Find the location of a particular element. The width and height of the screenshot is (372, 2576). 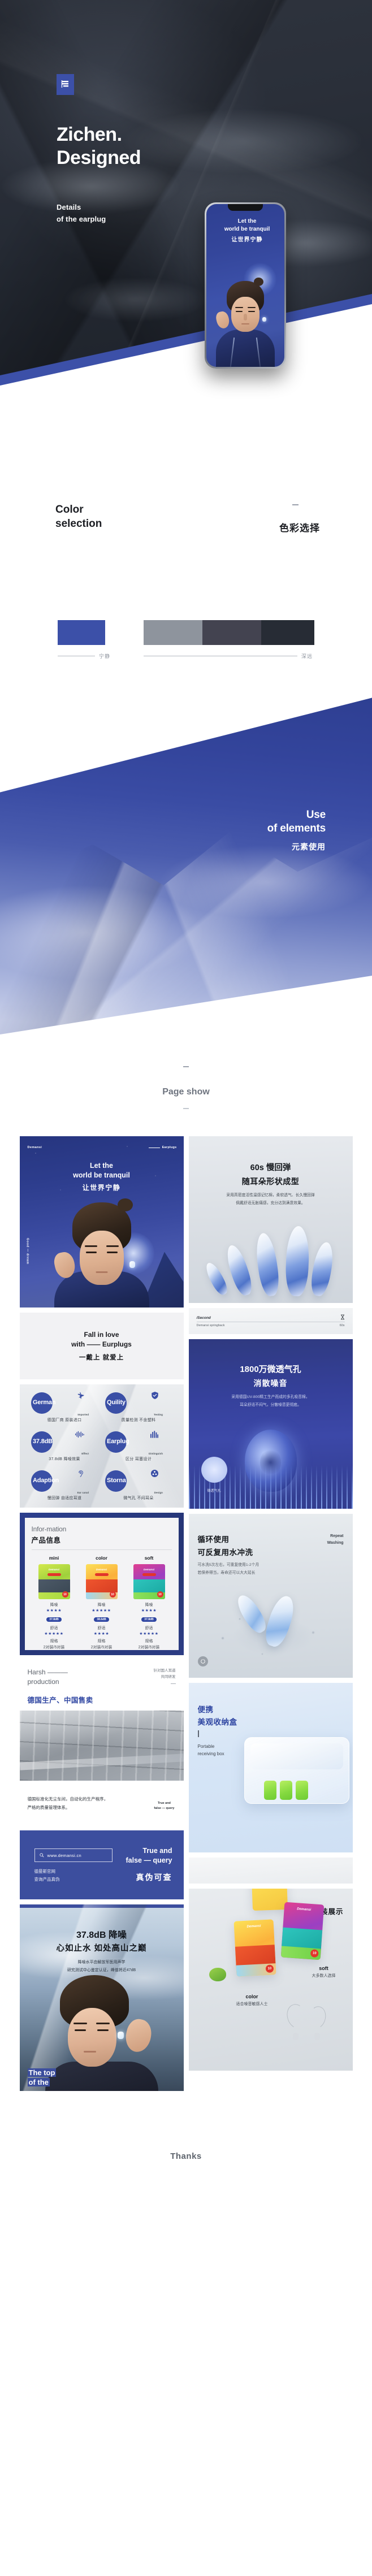

feature-badge: German Imported 德国厂商 原装进口 is located at coordinates (65, 1407).